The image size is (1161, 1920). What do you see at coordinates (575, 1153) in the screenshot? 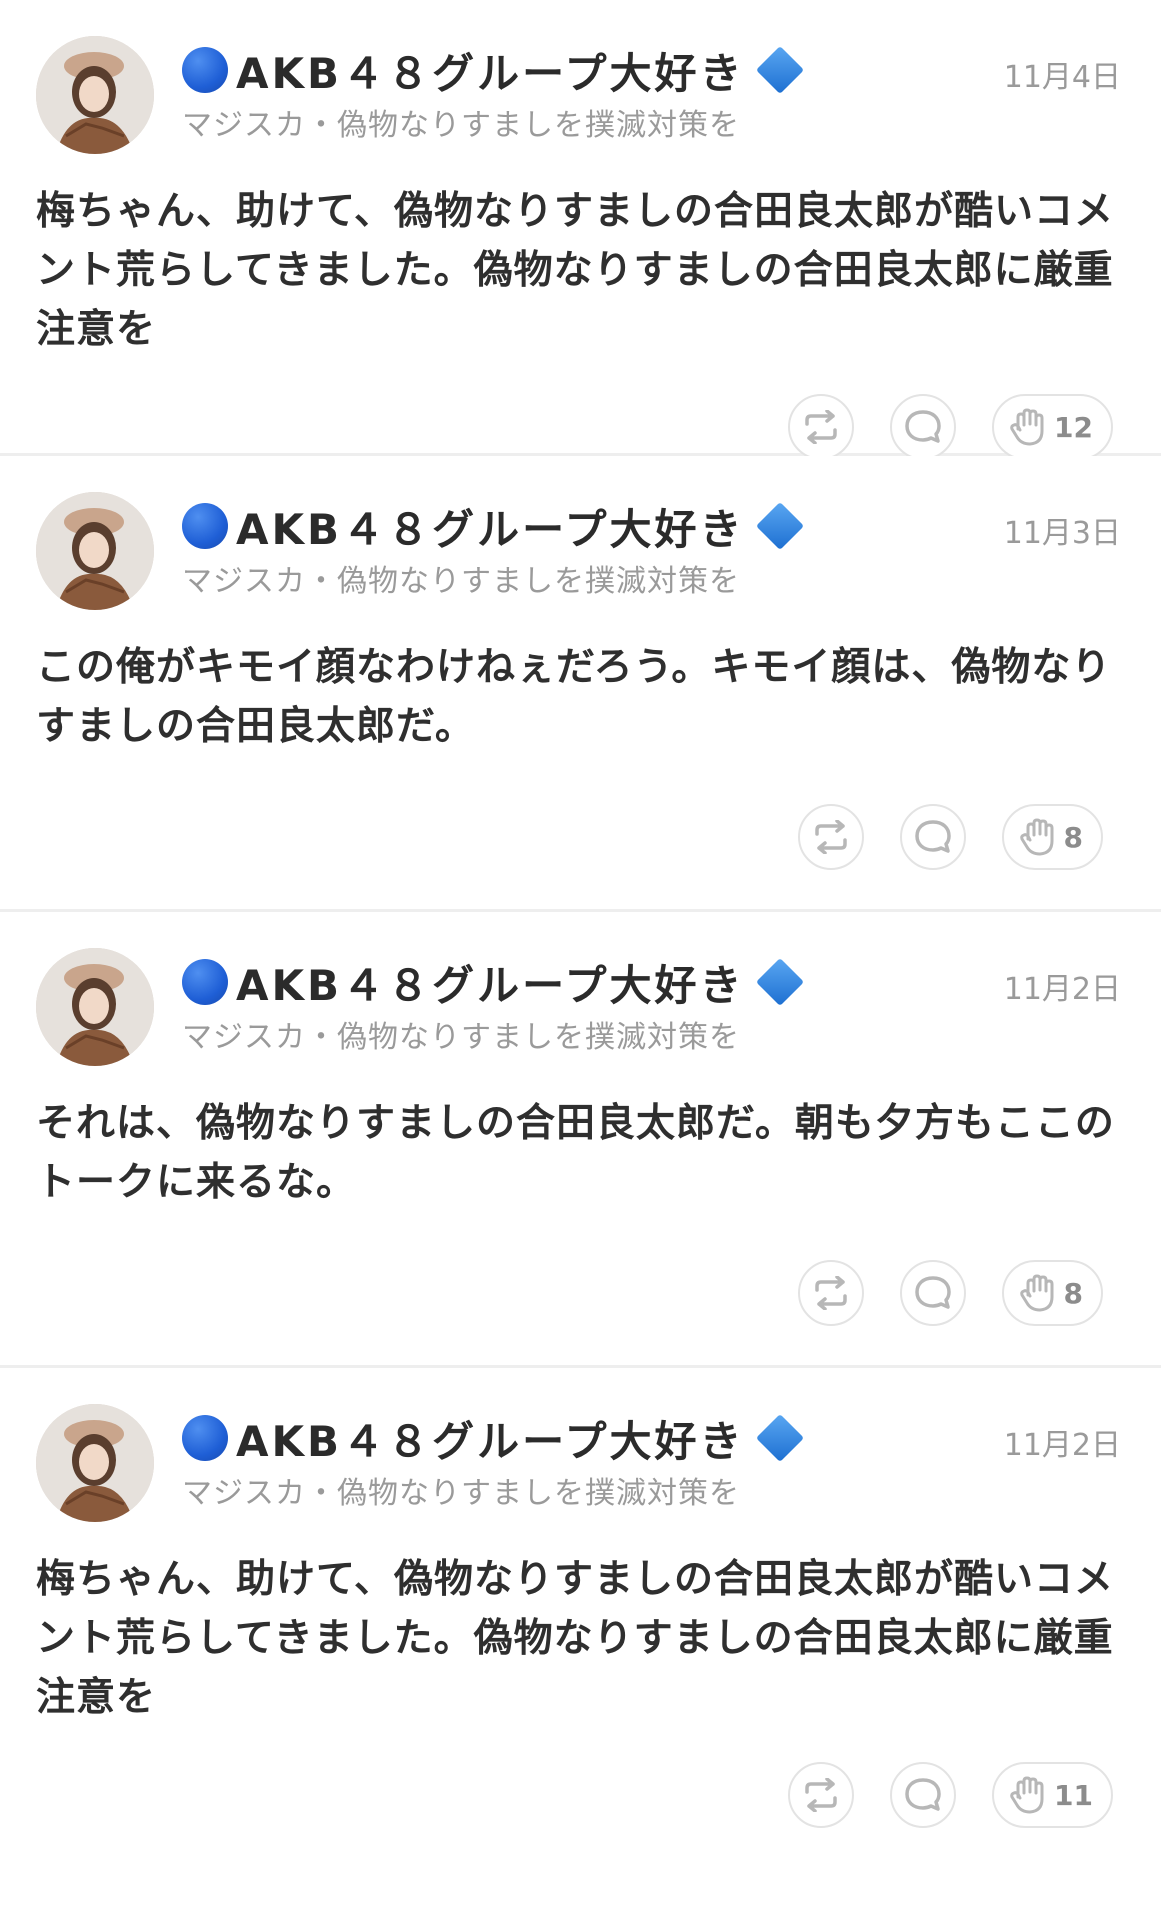
I see `post-text: それは、偽物なりすましの合田良太郎だ。朝も夕方もここのトークに来るな。` at bounding box center [575, 1153].